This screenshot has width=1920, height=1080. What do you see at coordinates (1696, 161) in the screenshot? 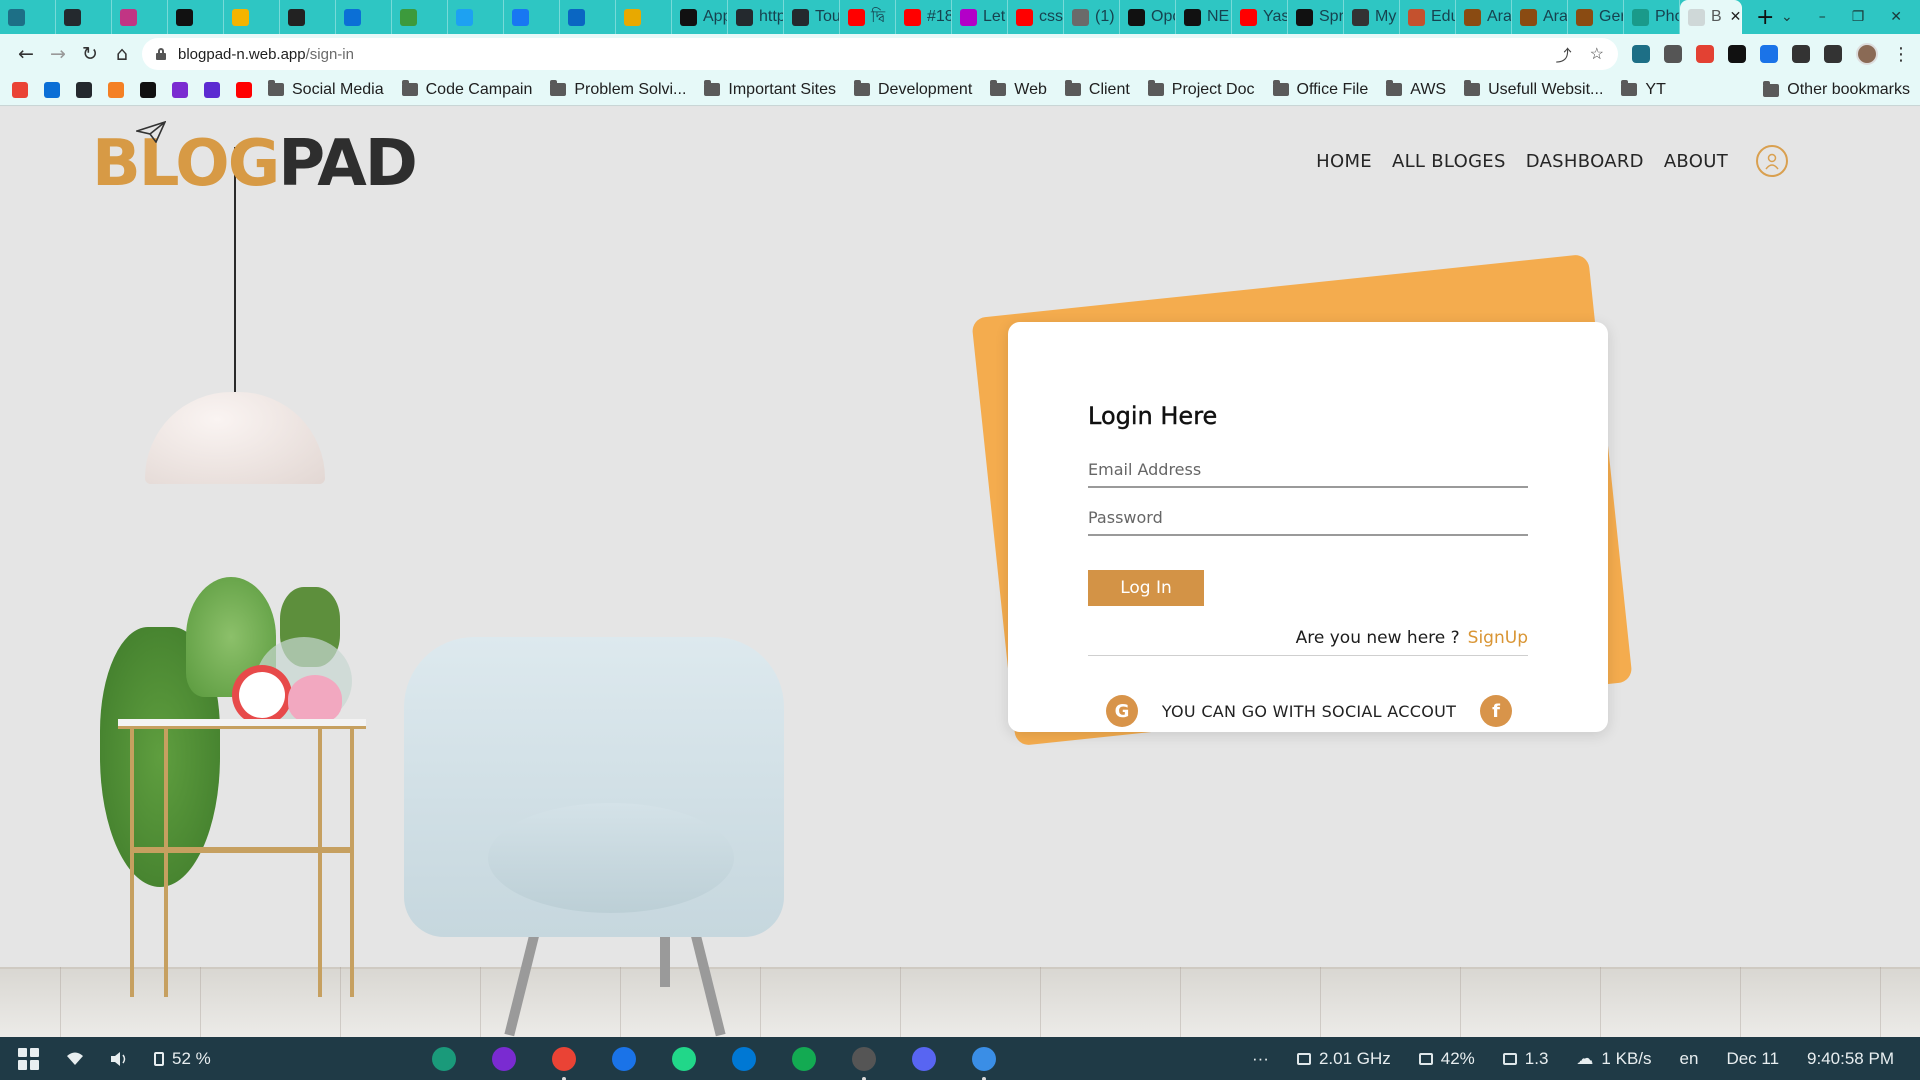
I see `nav-about: ABOUT` at bounding box center [1696, 161].